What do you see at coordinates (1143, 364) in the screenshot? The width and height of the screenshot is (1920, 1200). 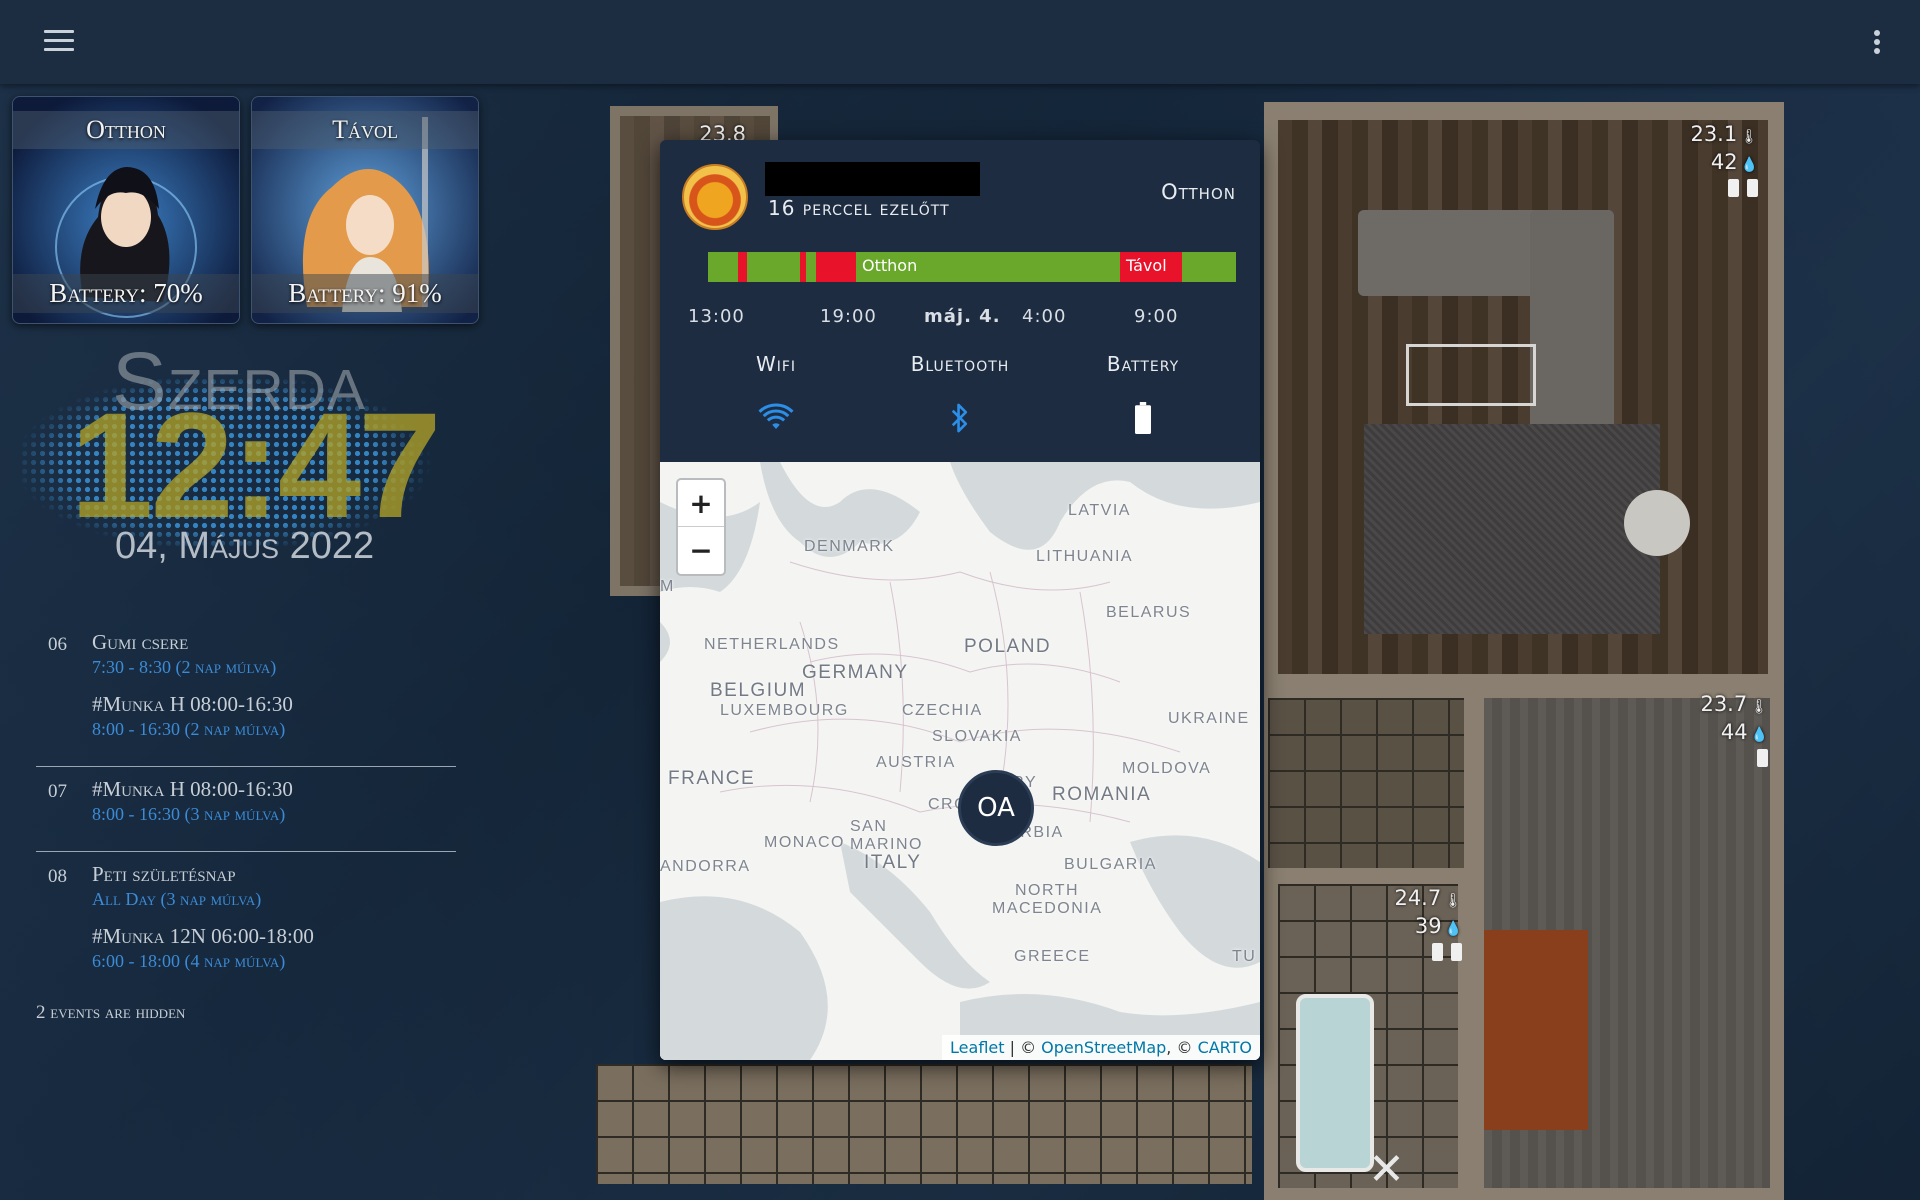 I see `attribute-label: Battery` at bounding box center [1143, 364].